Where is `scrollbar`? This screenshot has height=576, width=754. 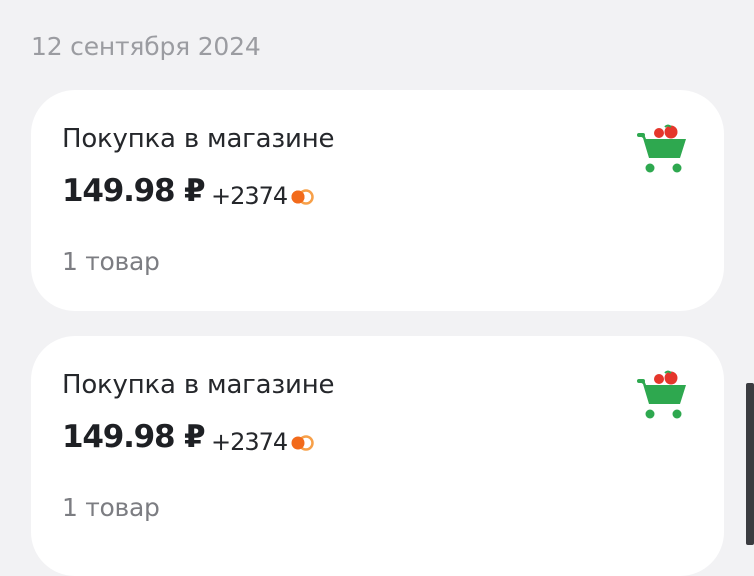 scrollbar is located at coordinates (750, 464).